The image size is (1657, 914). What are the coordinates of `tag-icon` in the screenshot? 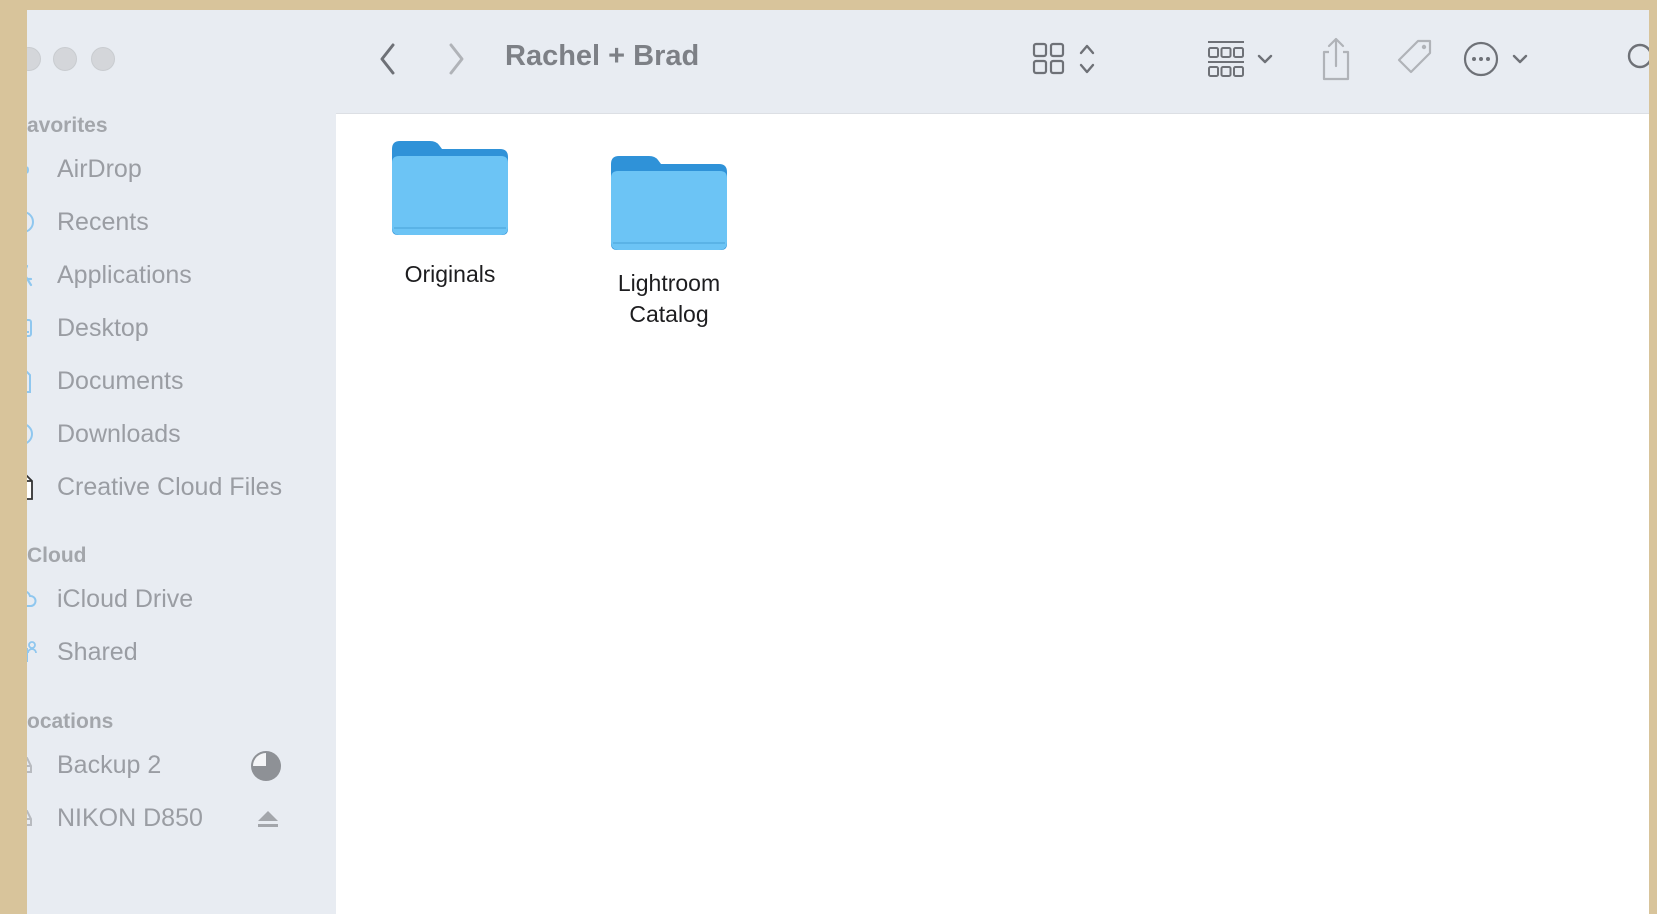 It's located at (1415, 59).